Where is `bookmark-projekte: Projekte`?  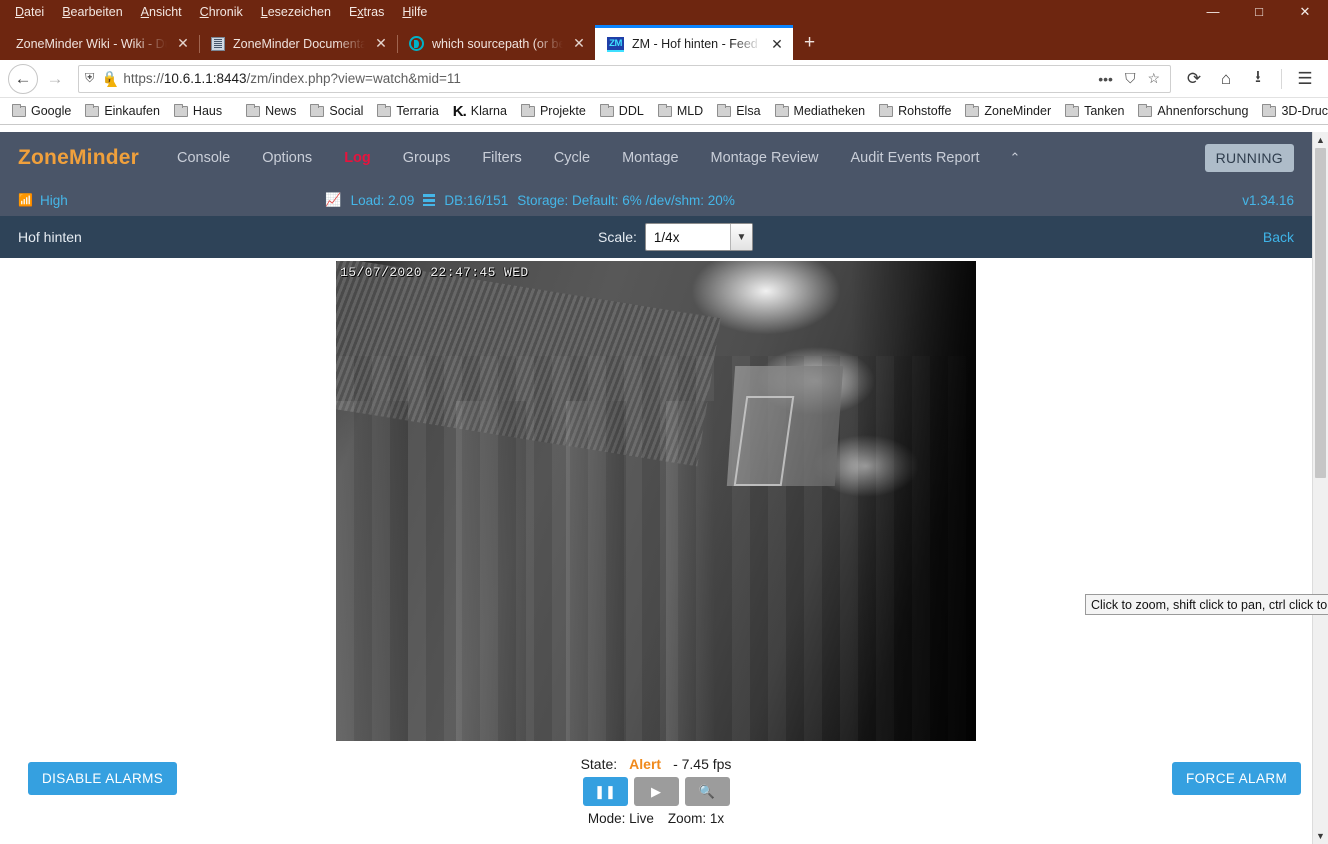 bookmark-projekte: Projekte is located at coordinates (553, 111).